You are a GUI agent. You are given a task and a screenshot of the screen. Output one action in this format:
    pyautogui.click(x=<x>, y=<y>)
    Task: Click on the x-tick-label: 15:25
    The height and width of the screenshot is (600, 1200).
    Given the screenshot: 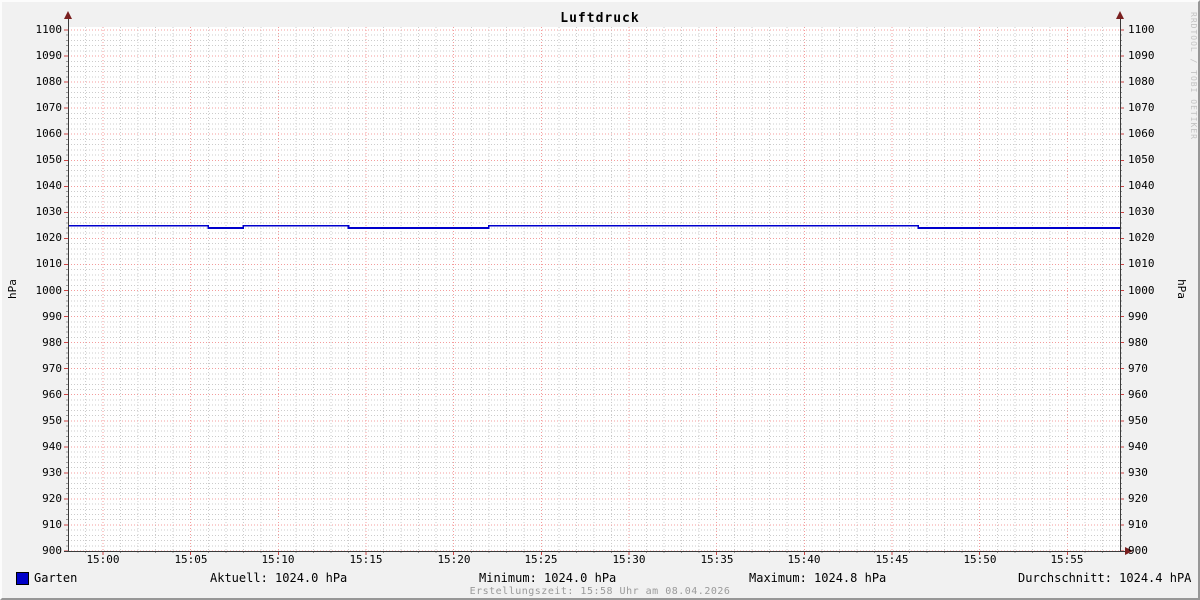 What is the action you would take?
    pyautogui.click(x=541, y=559)
    